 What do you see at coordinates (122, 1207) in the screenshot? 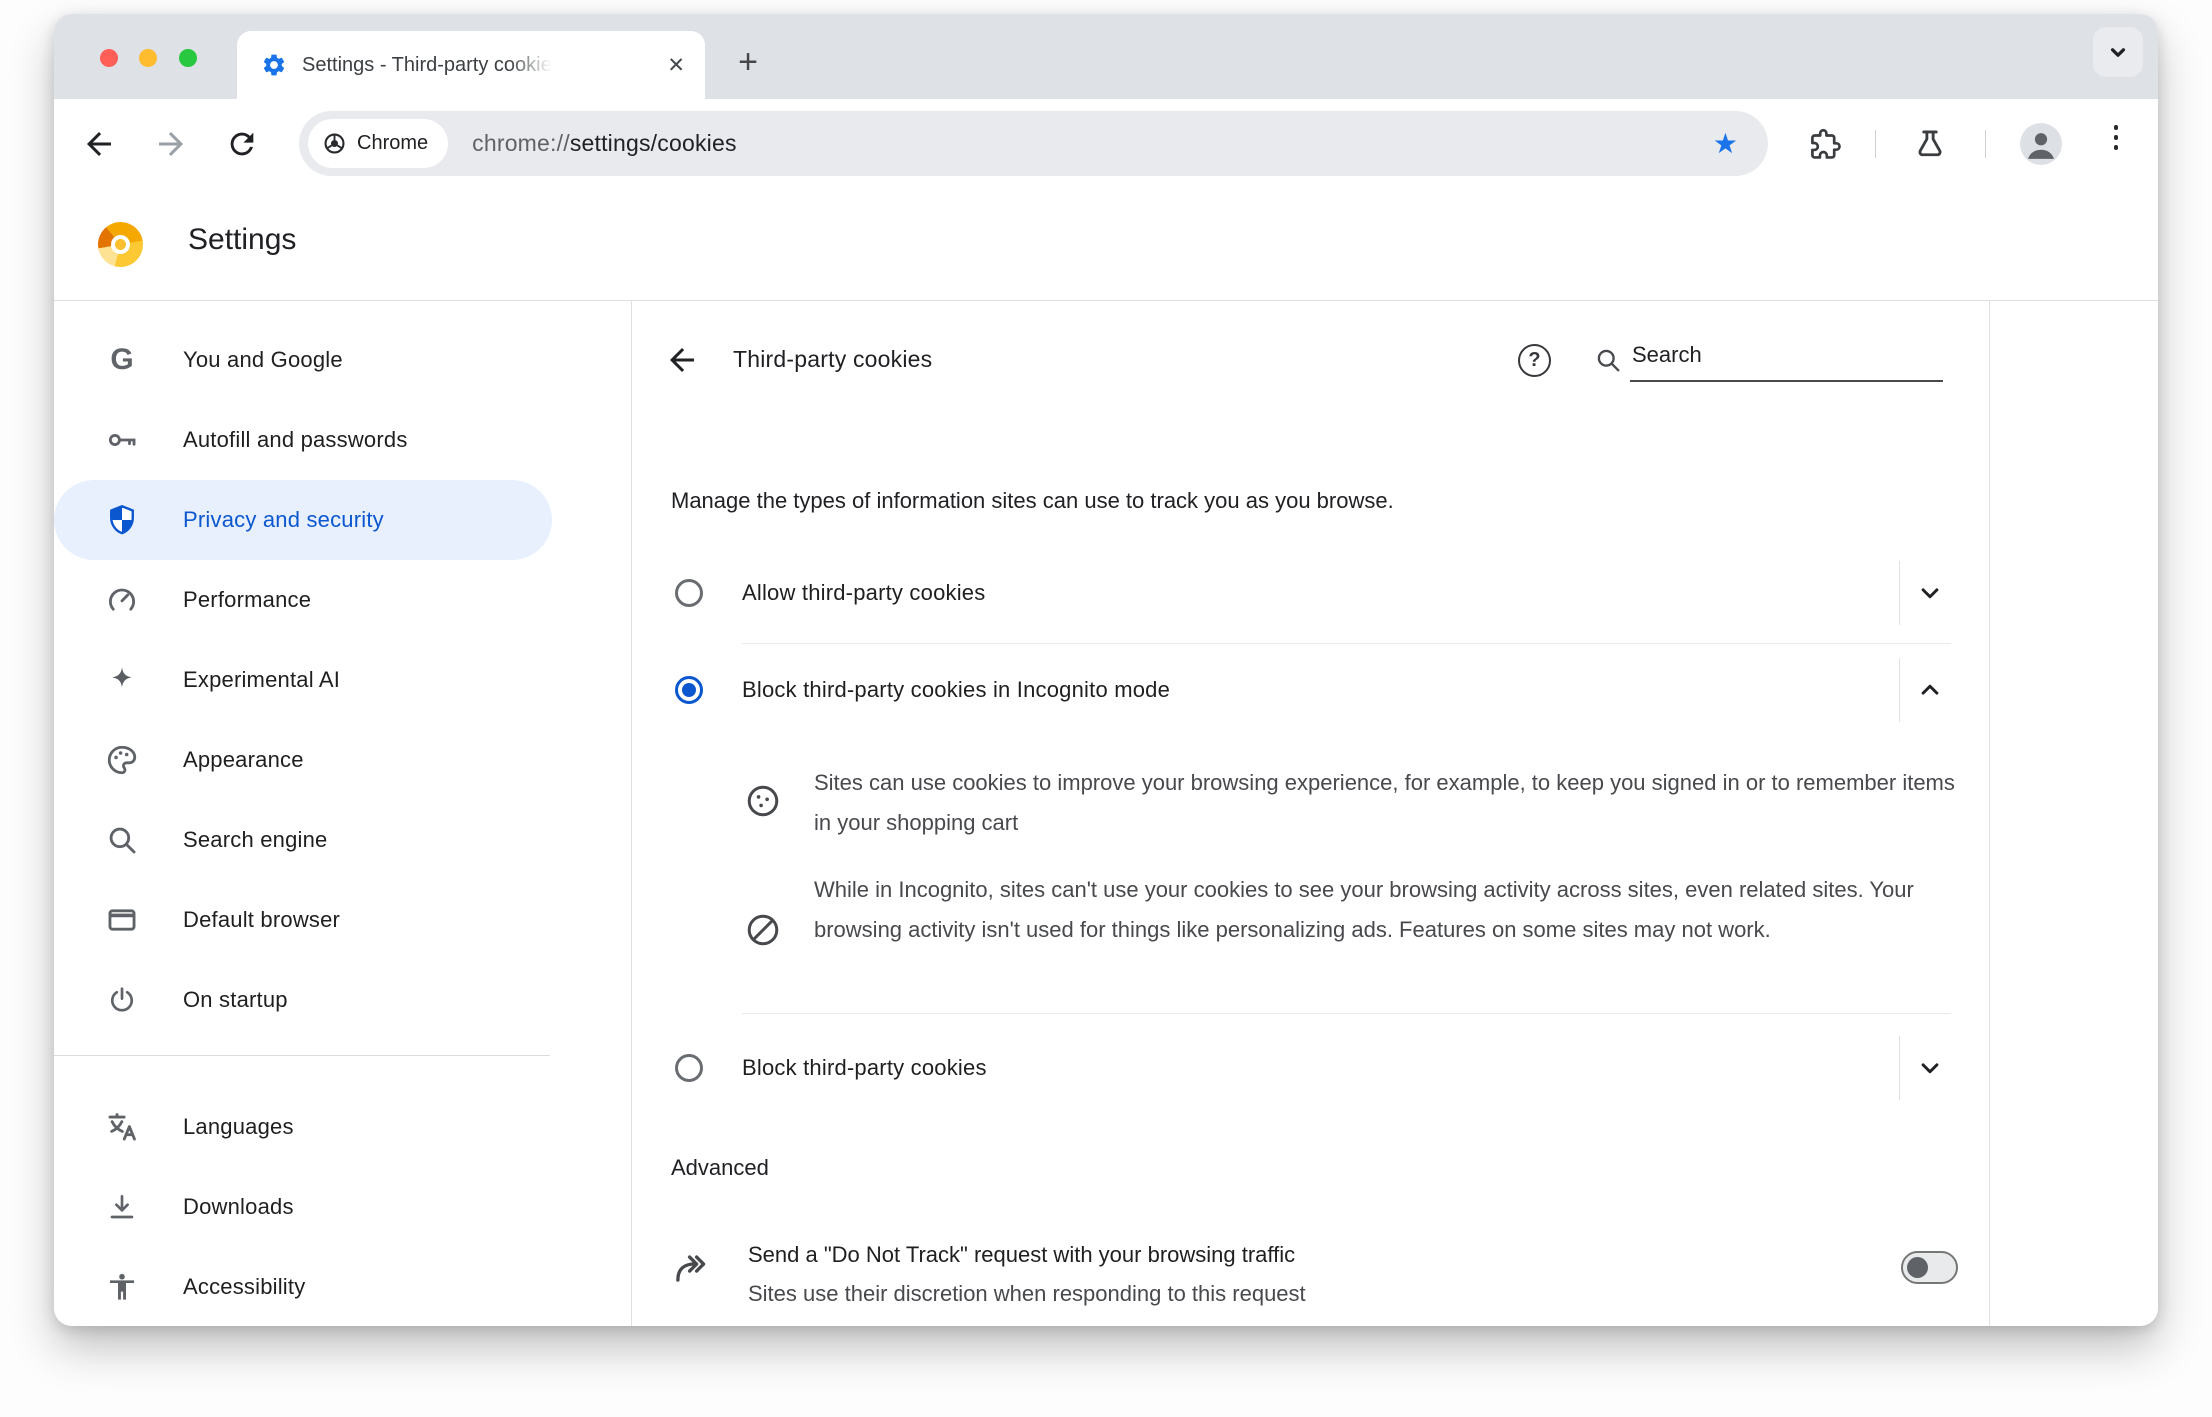
I see `download-icon` at bounding box center [122, 1207].